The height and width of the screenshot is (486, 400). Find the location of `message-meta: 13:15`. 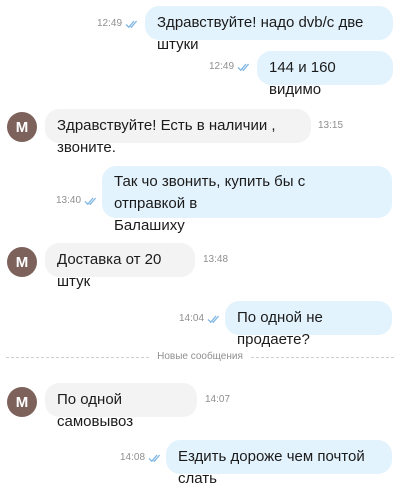

message-meta: 13:15 is located at coordinates (330, 125).